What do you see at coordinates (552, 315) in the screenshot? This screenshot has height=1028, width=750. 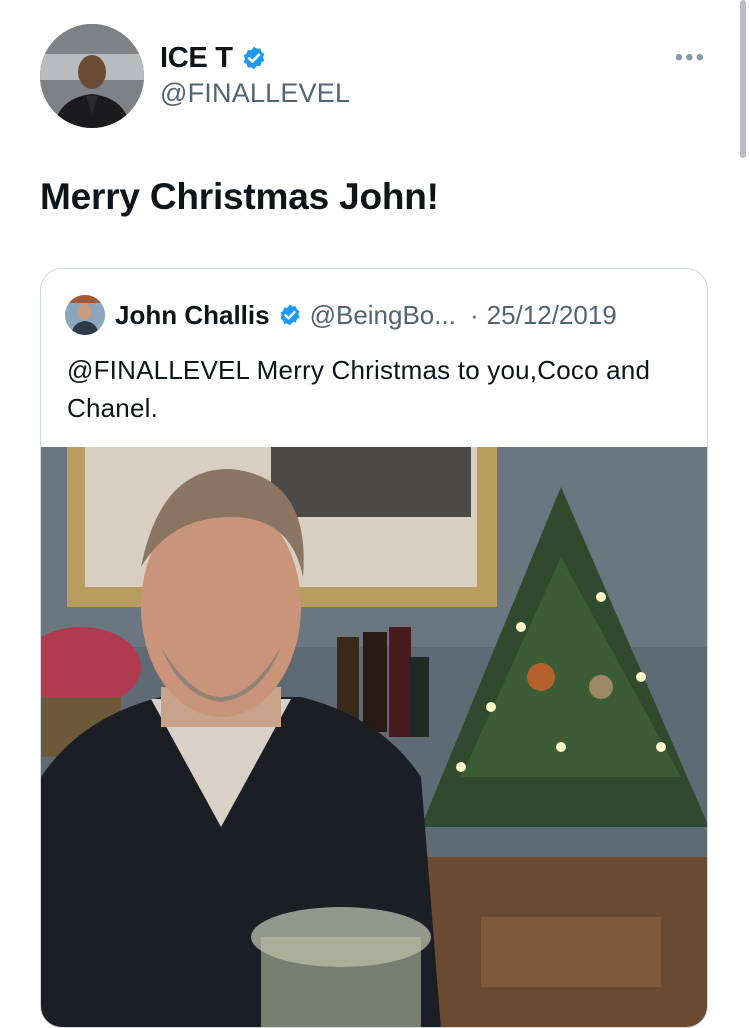 I see `quoted-date: 25/12/2019` at bounding box center [552, 315].